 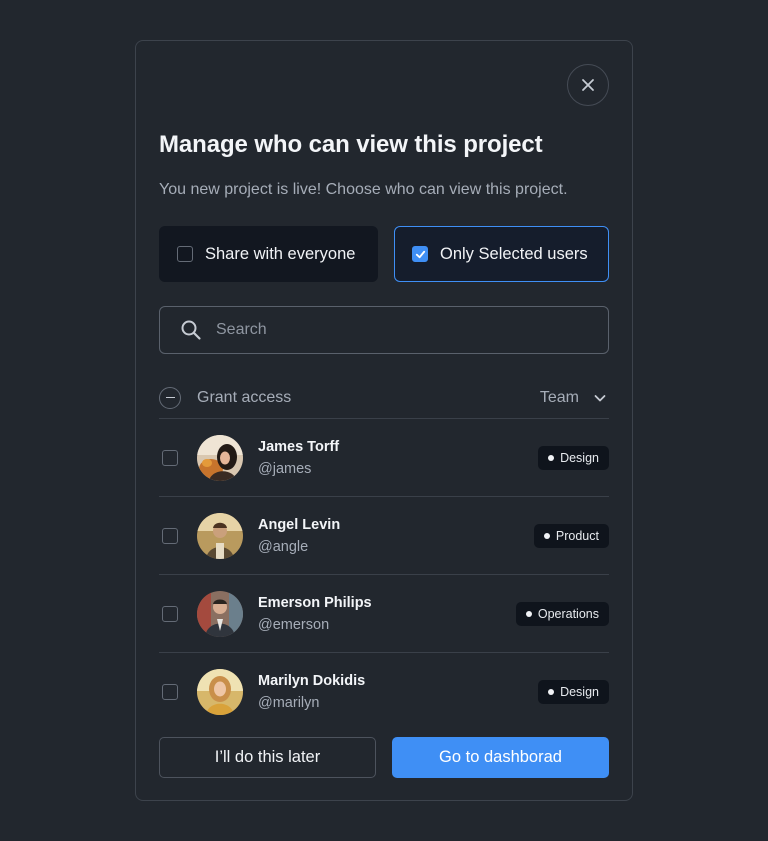 What do you see at coordinates (299, 524) in the screenshot?
I see `user-name: Angel Levin` at bounding box center [299, 524].